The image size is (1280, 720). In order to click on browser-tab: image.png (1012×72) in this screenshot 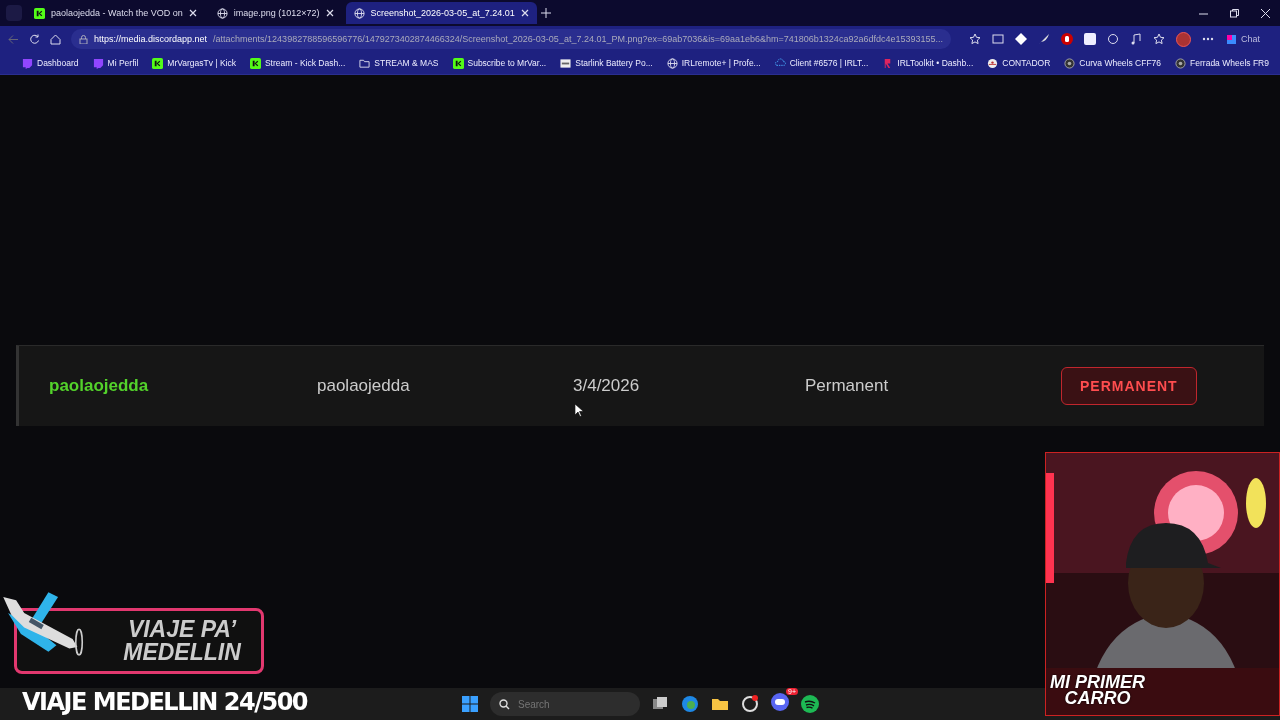, I will do `click(275, 13)`.